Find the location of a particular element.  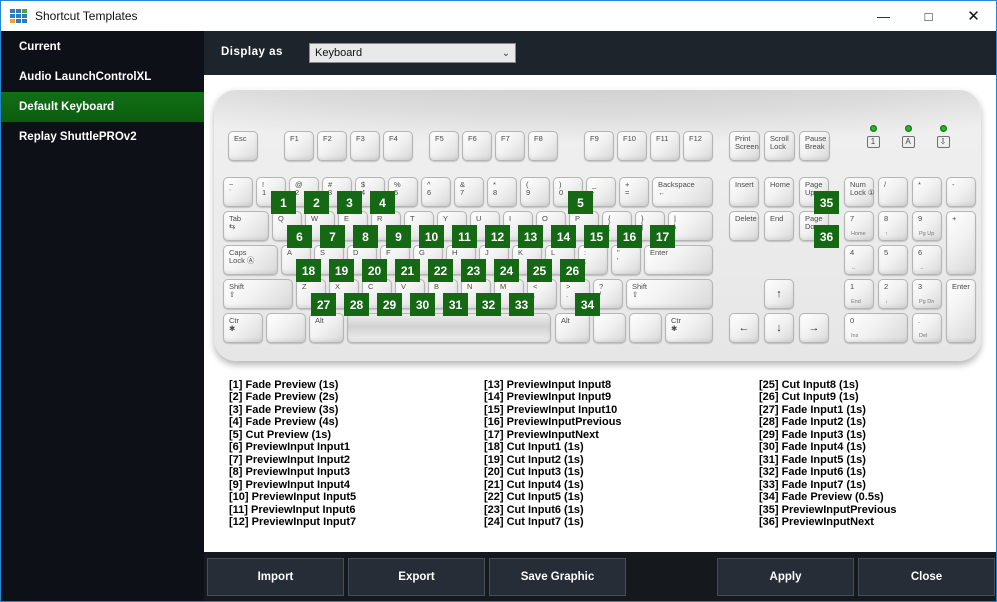

keyboard-key: F11 is located at coordinates (665, 146).